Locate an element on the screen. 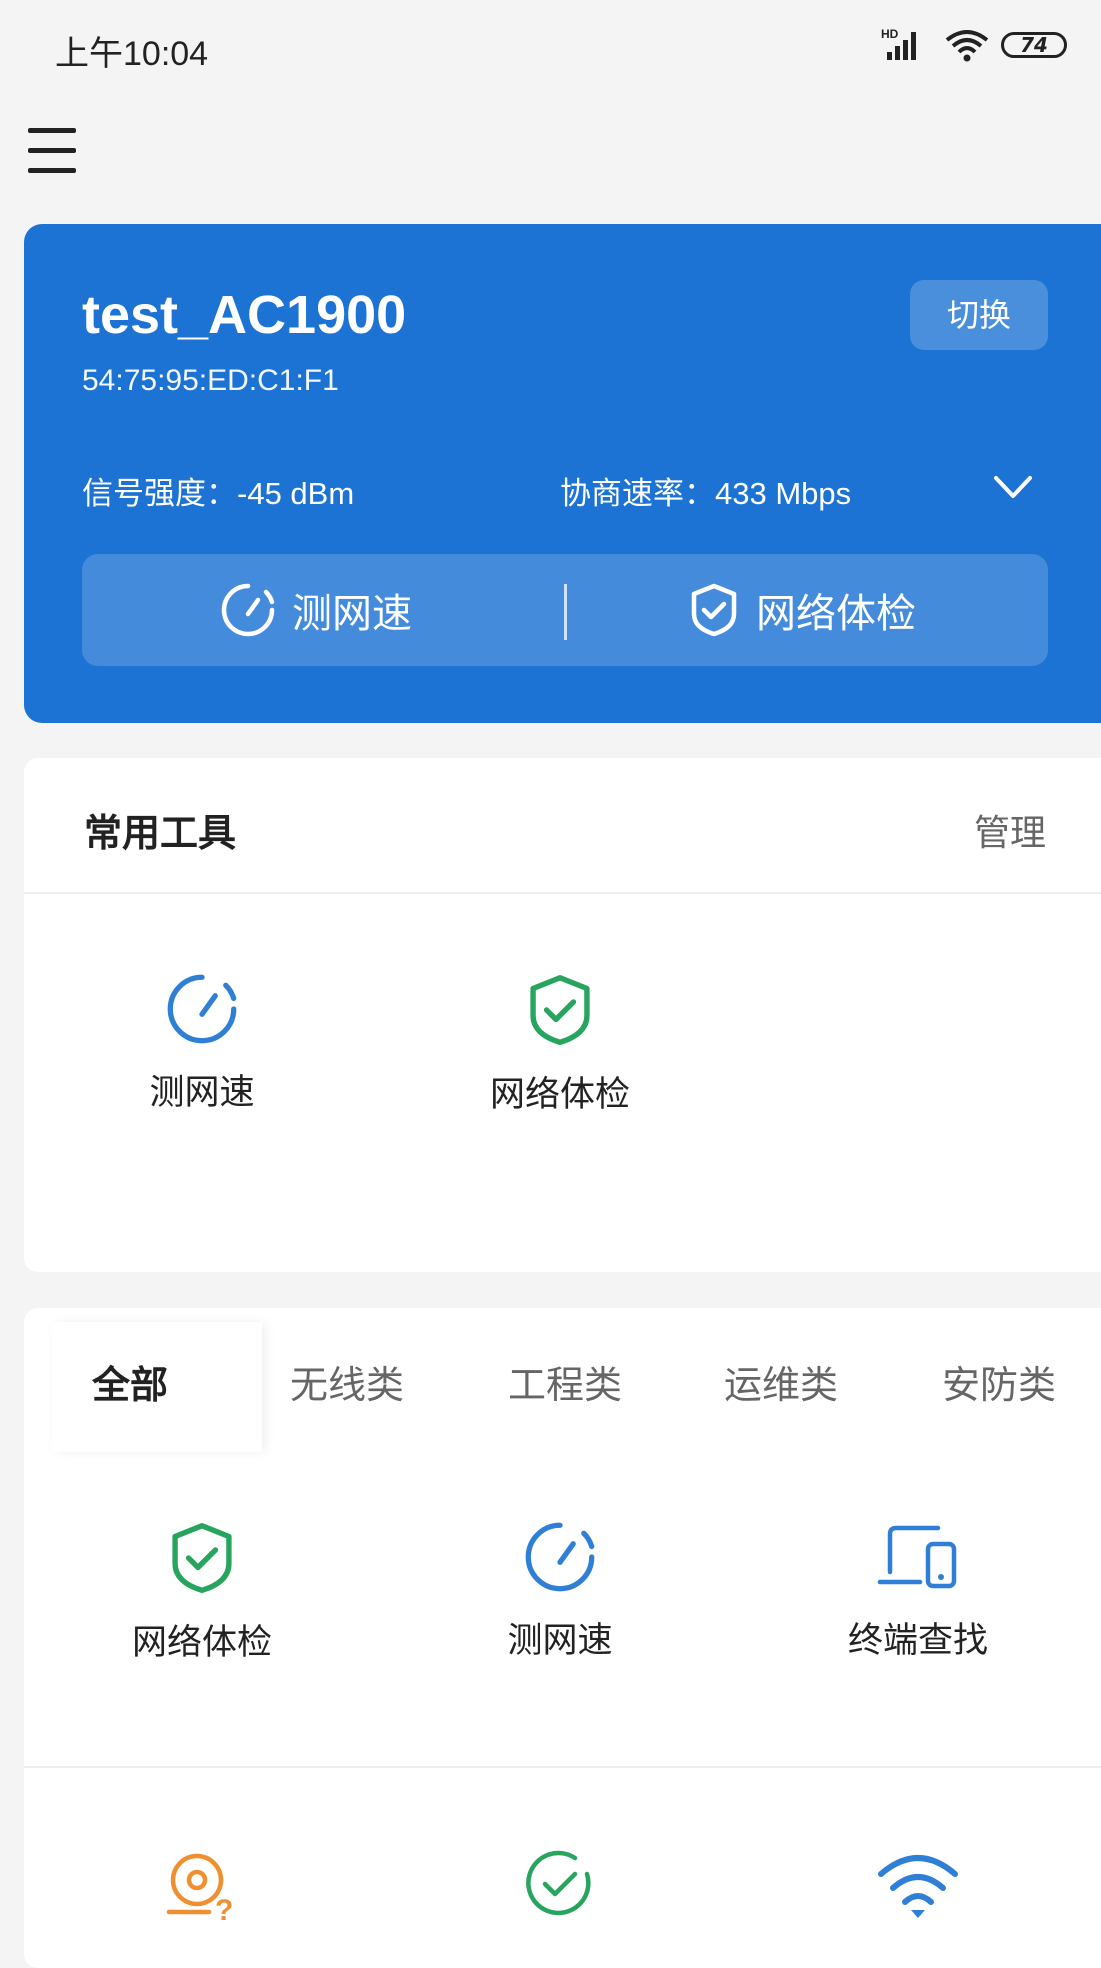 The height and width of the screenshot is (1968, 1101). speed-test-label: 测网速 is located at coordinates (352, 614).